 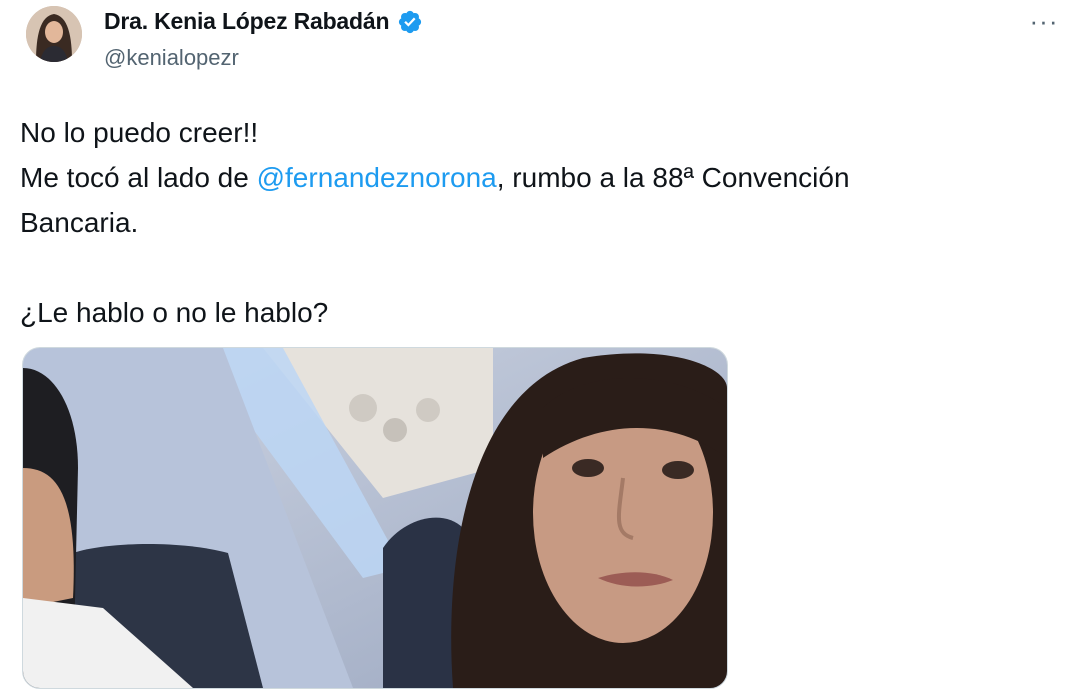 I want to click on author-display-name: Dra. Kenia López Rabadán, so click(x=247, y=21).